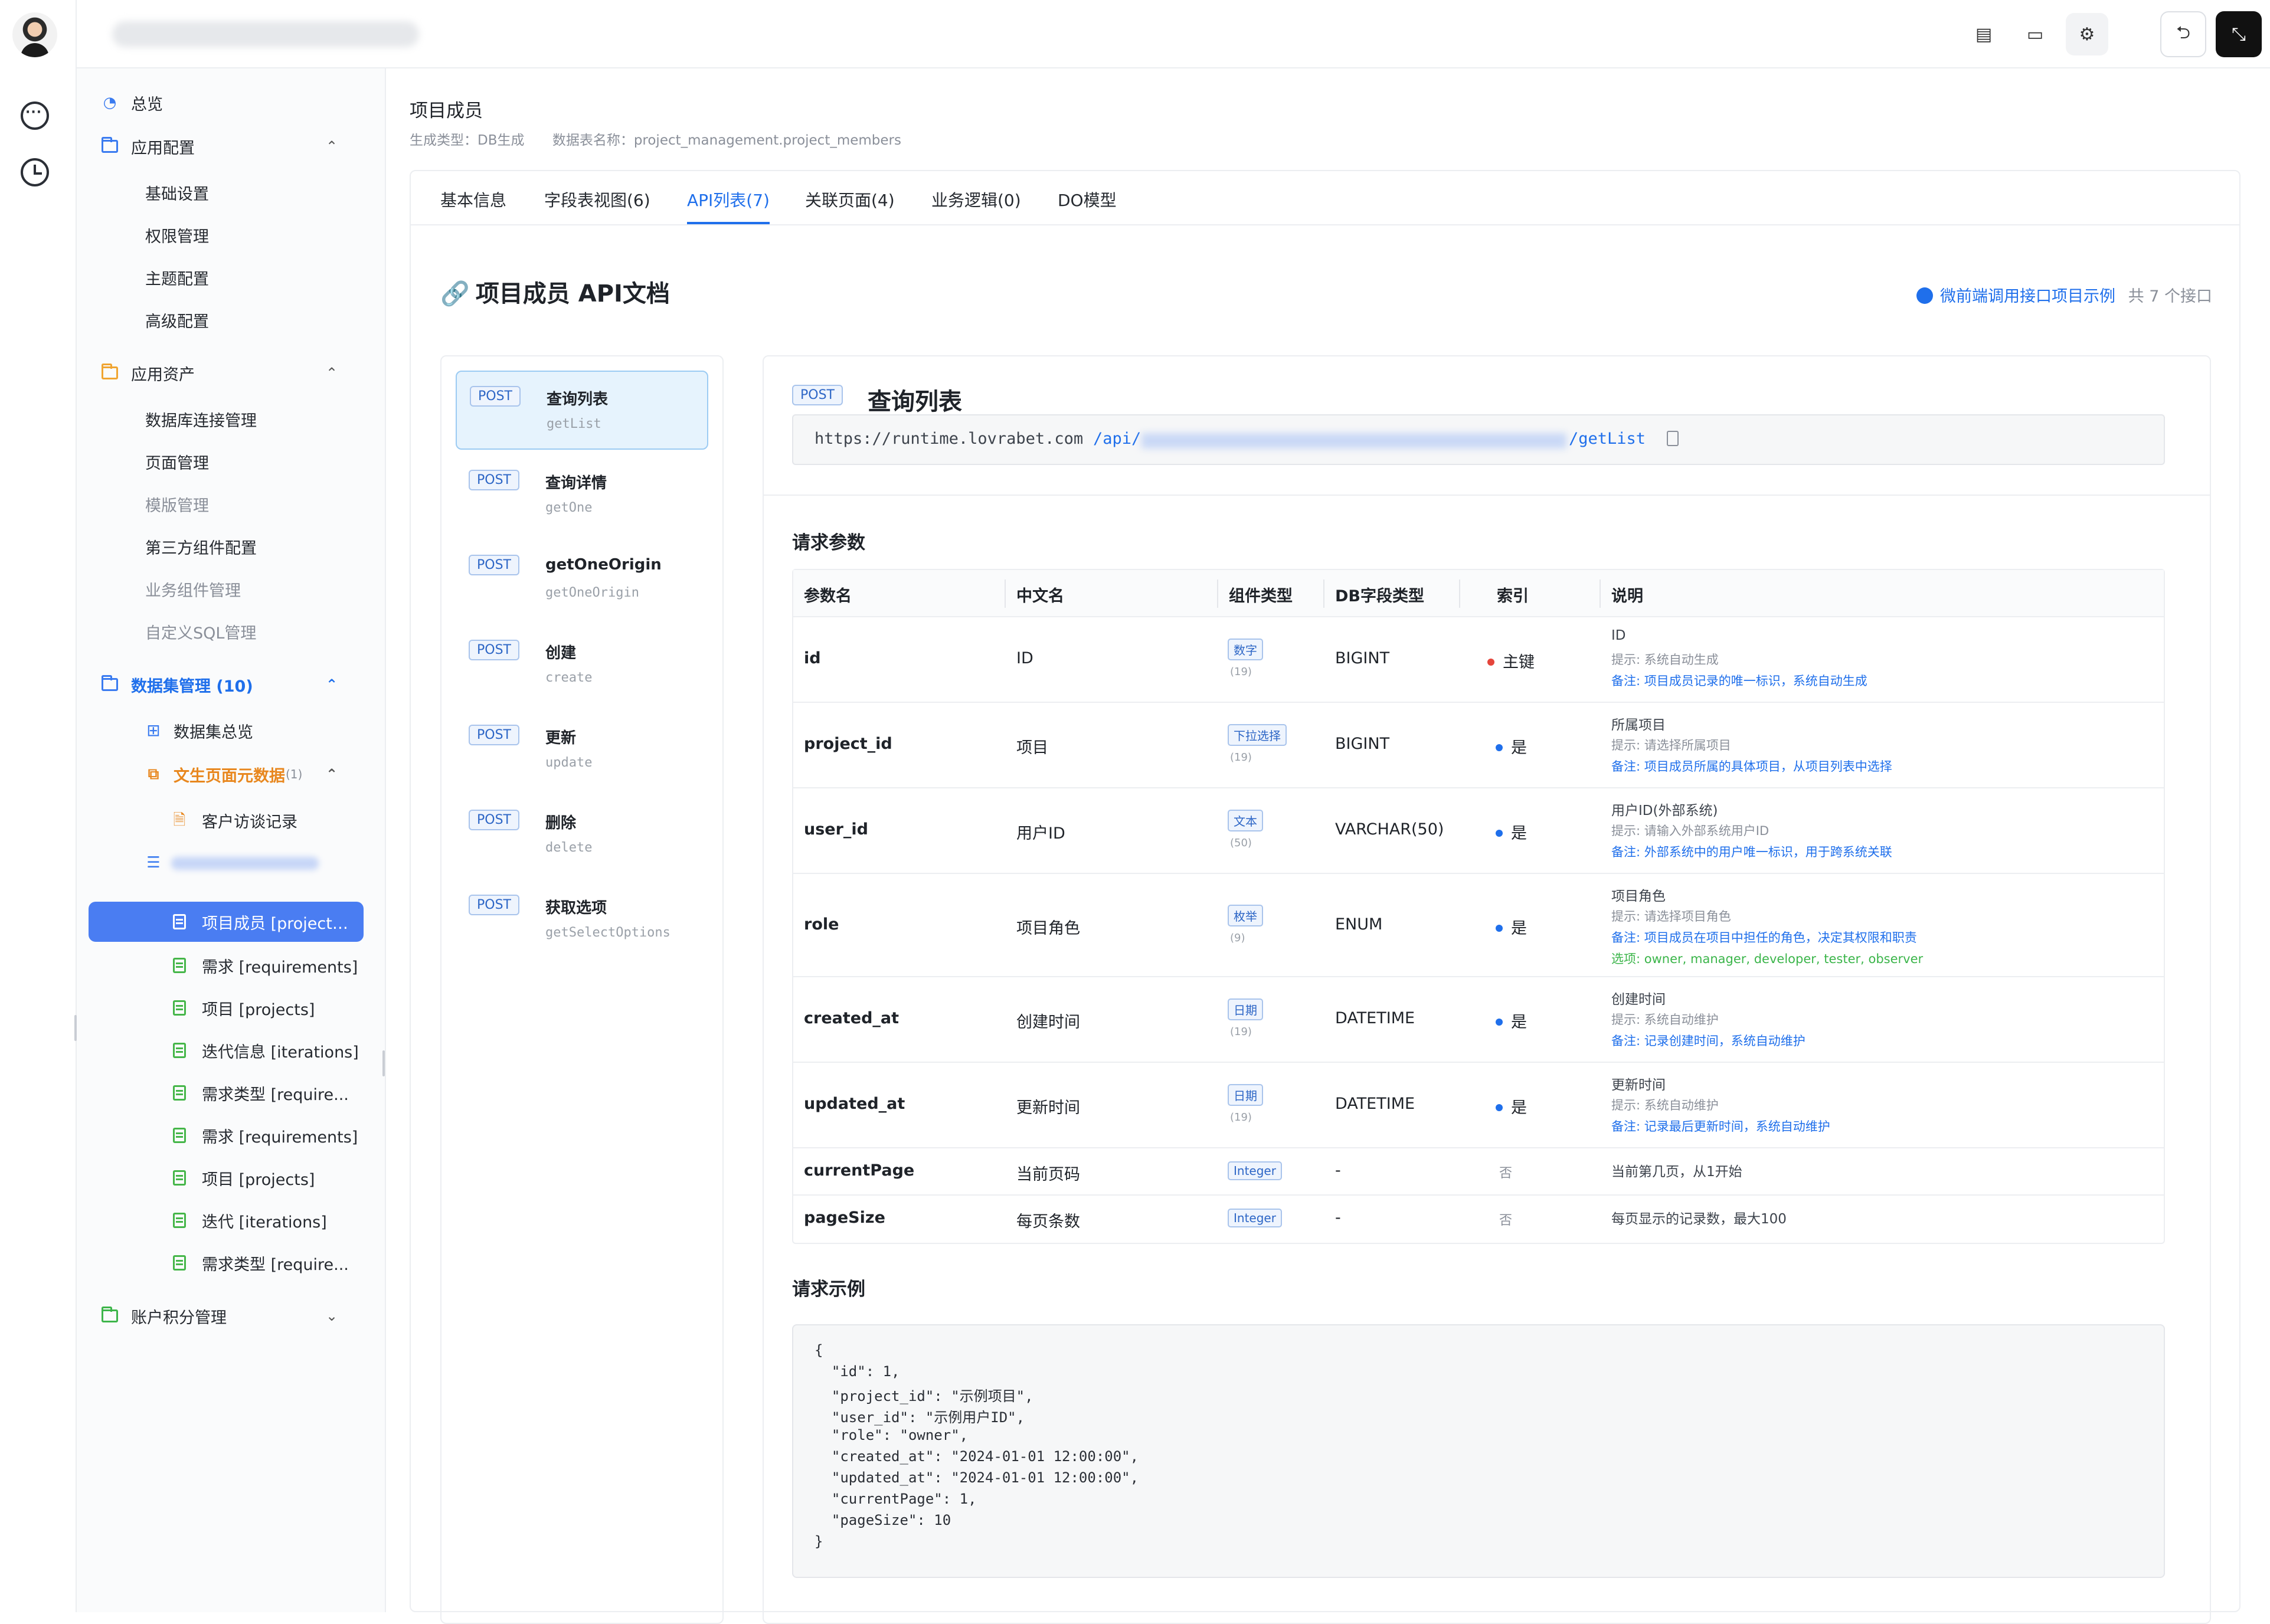  What do you see at coordinates (582, 750) in the screenshot?
I see `api-item-update: POST 更新 update` at bounding box center [582, 750].